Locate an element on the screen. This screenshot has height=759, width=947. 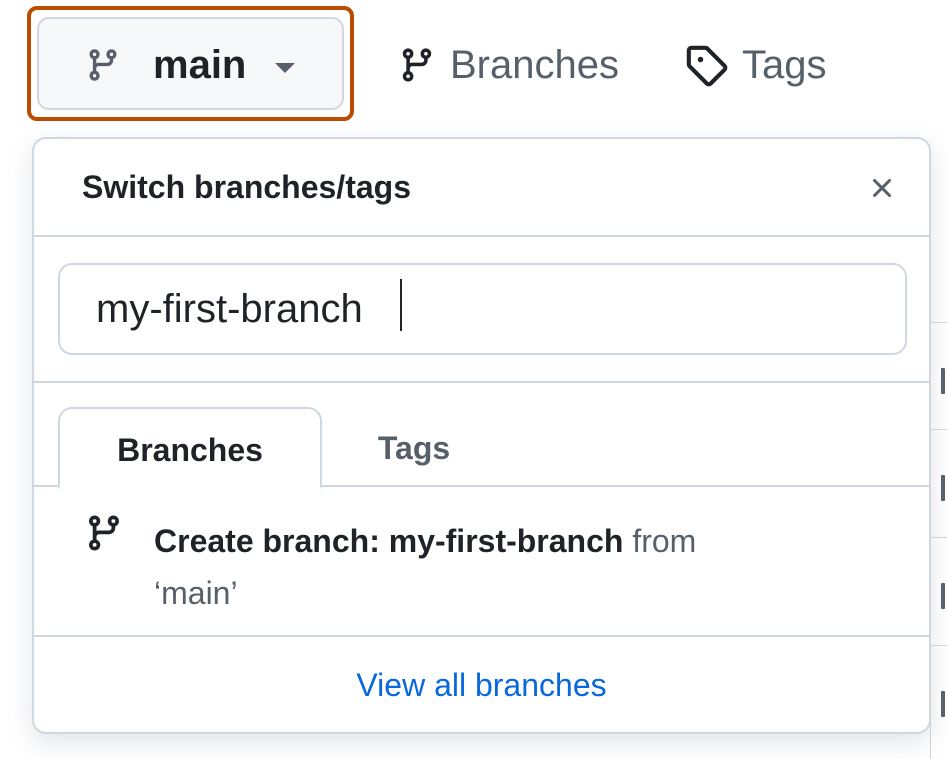
branch-selector-button: main is located at coordinates (190, 63).